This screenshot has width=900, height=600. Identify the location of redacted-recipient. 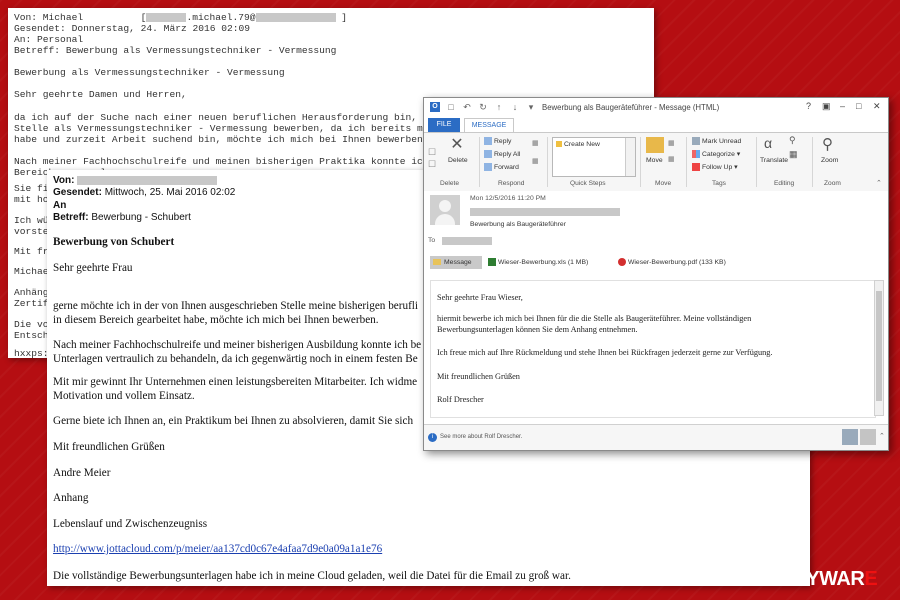
(467, 241).